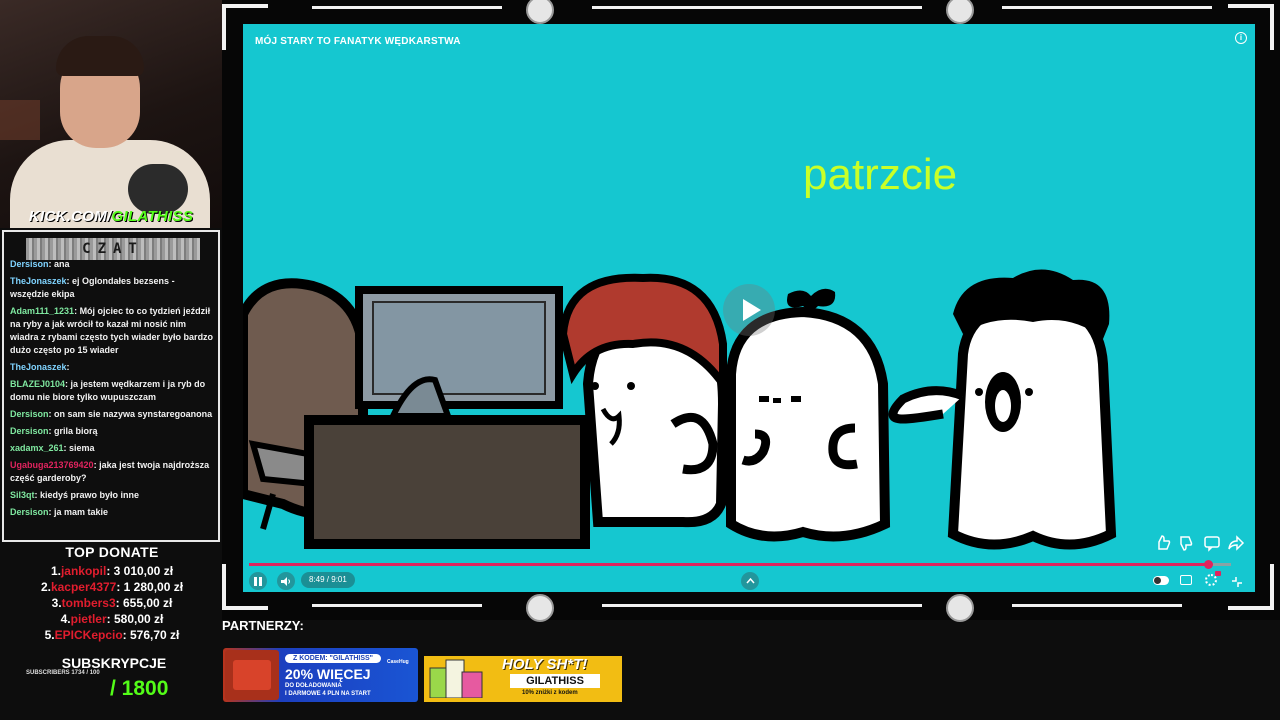  What do you see at coordinates (1157, 580) in the screenshot?
I see `autoplay-toggle-knob` at bounding box center [1157, 580].